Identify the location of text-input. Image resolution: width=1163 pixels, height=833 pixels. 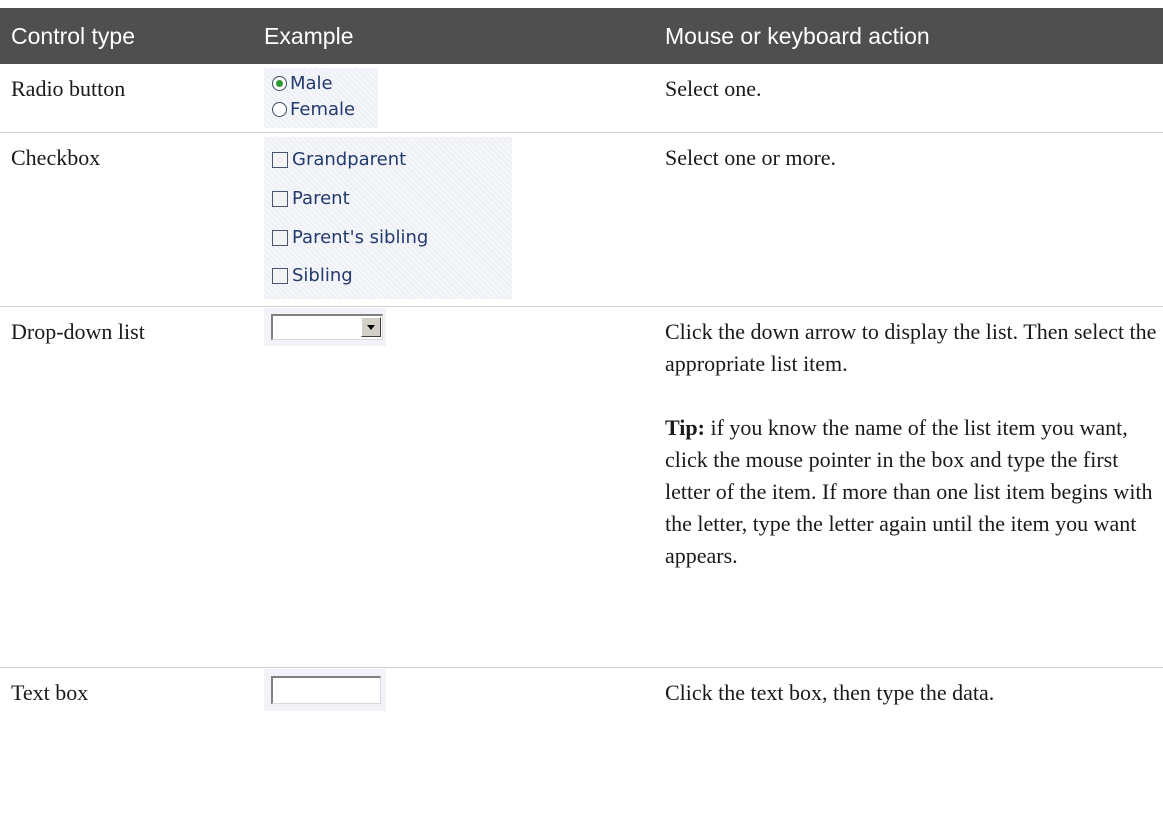
(326, 690).